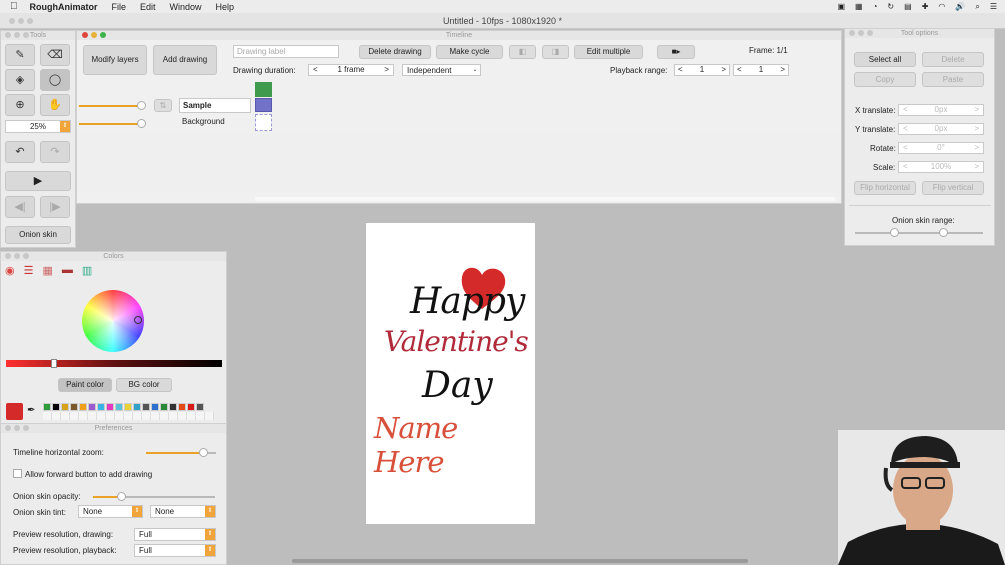 This screenshot has height=565, width=1005. I want to click on preview-playback-select: Full ⇕, so click(175, 550).